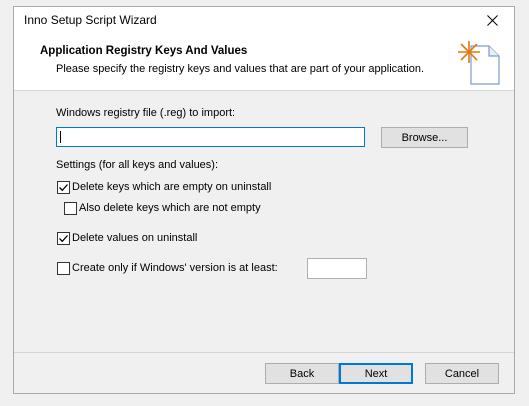  What do you see at coordinates (210, 137) in the screenshot?
I see `regfile-input` at bounding box center [210, 137].